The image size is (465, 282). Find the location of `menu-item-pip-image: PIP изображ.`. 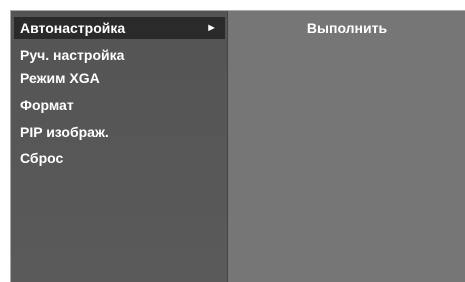

menu-item-pip-image: PIP изображ. is located at coordinates (119, 132).